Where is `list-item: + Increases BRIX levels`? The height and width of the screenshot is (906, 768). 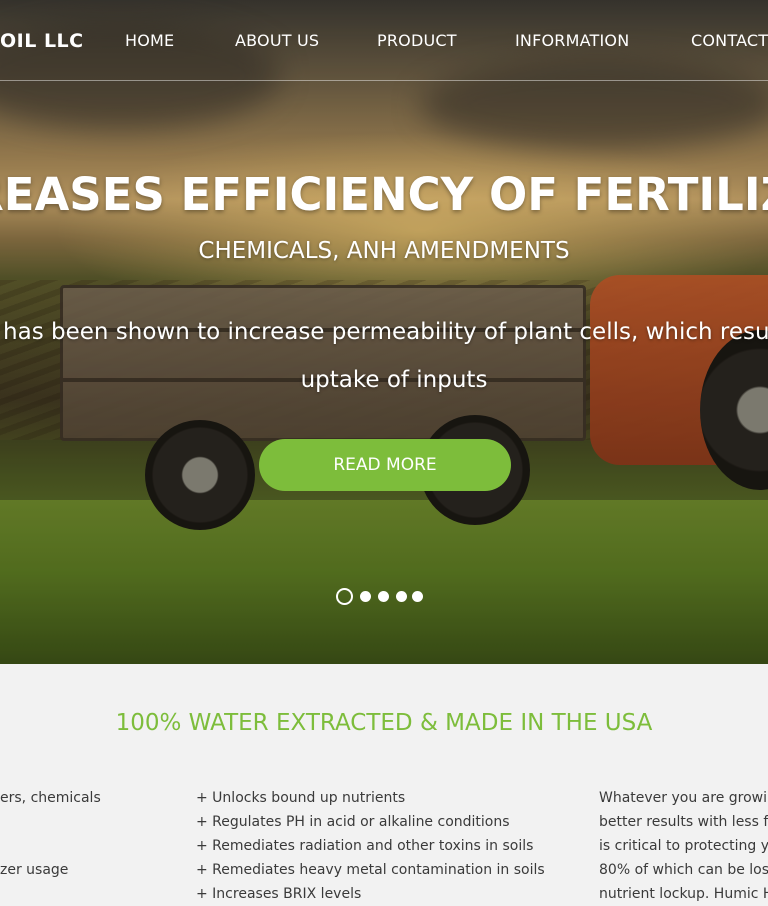 list-item: + Increases BRIX levels is located at coordinates (279, 894).